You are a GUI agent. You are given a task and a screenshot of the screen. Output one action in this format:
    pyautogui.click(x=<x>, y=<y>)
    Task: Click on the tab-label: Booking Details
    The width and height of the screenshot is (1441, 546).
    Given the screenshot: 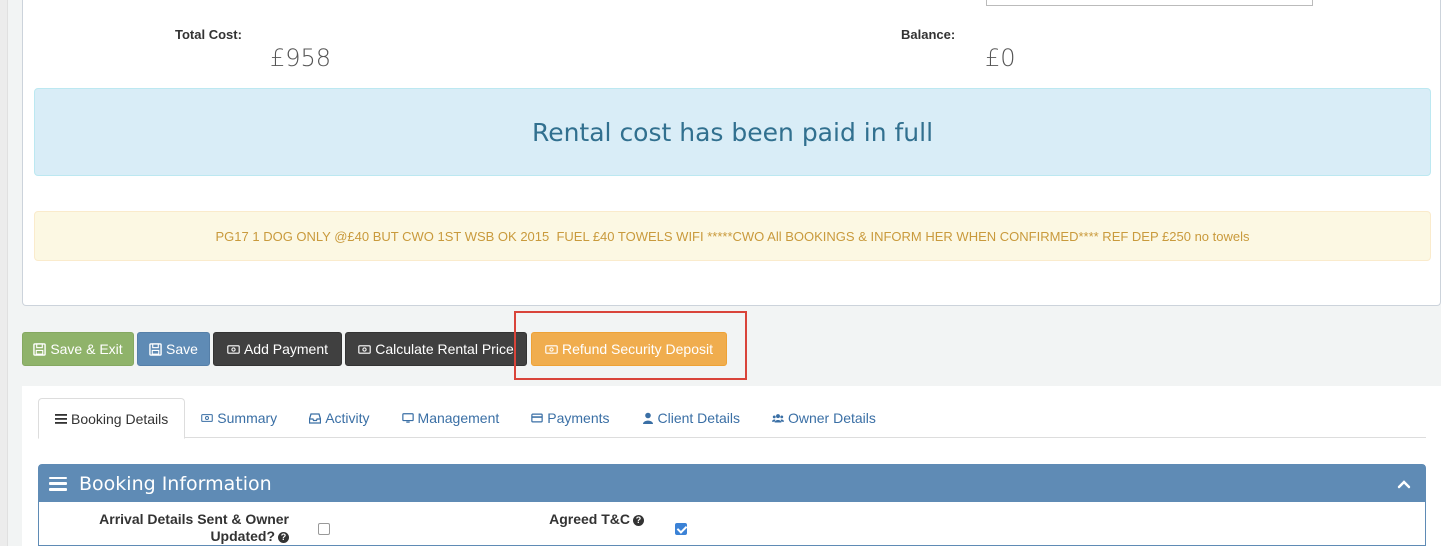 What is the action you would take?
    pyautogui.click(x=120, y=418)
    